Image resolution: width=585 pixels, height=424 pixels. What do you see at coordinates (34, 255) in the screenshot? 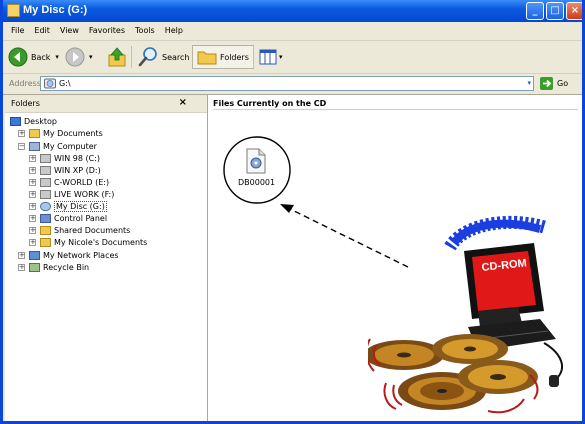
I see `network-icon` at bounding box center [34, 255].